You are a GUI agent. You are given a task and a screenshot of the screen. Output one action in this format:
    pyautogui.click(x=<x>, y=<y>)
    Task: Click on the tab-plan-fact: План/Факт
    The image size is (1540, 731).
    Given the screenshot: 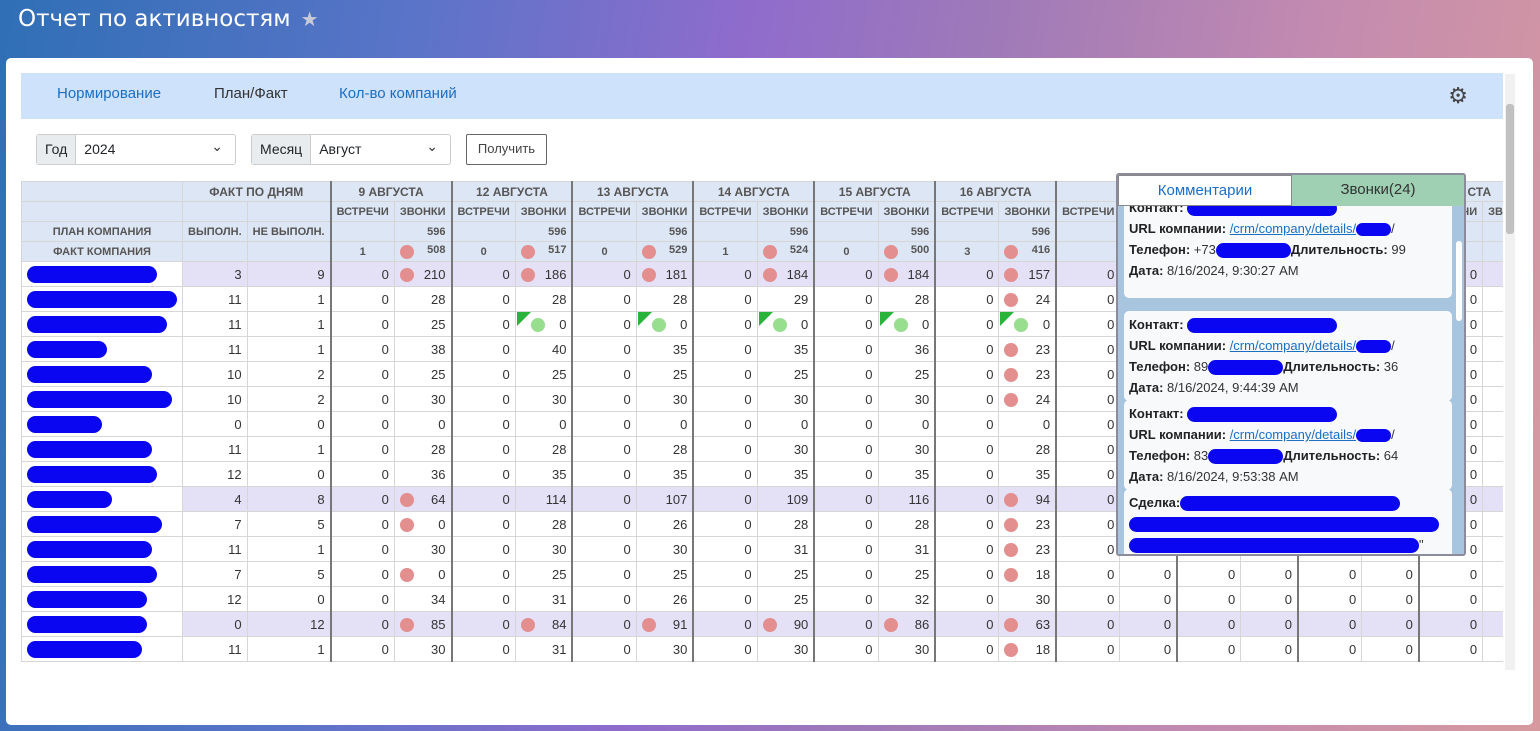 What is the action you would take?
    pyautogui.click(x=251, y=93)
    